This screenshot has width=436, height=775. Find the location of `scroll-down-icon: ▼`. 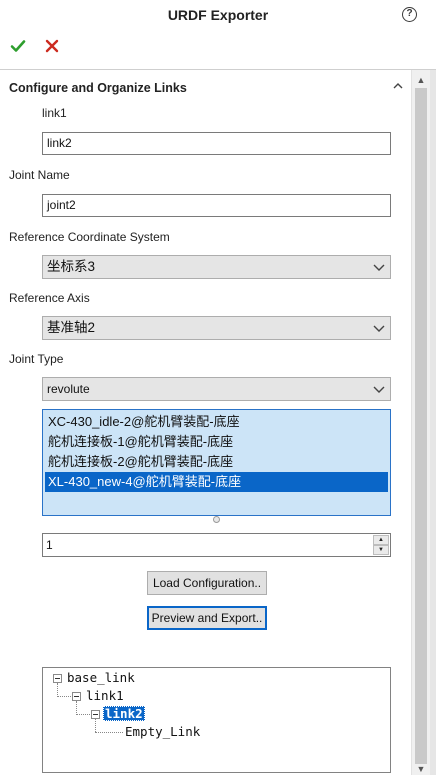

scroll-down-icon: ▼ is located at coordinates (421, 769).